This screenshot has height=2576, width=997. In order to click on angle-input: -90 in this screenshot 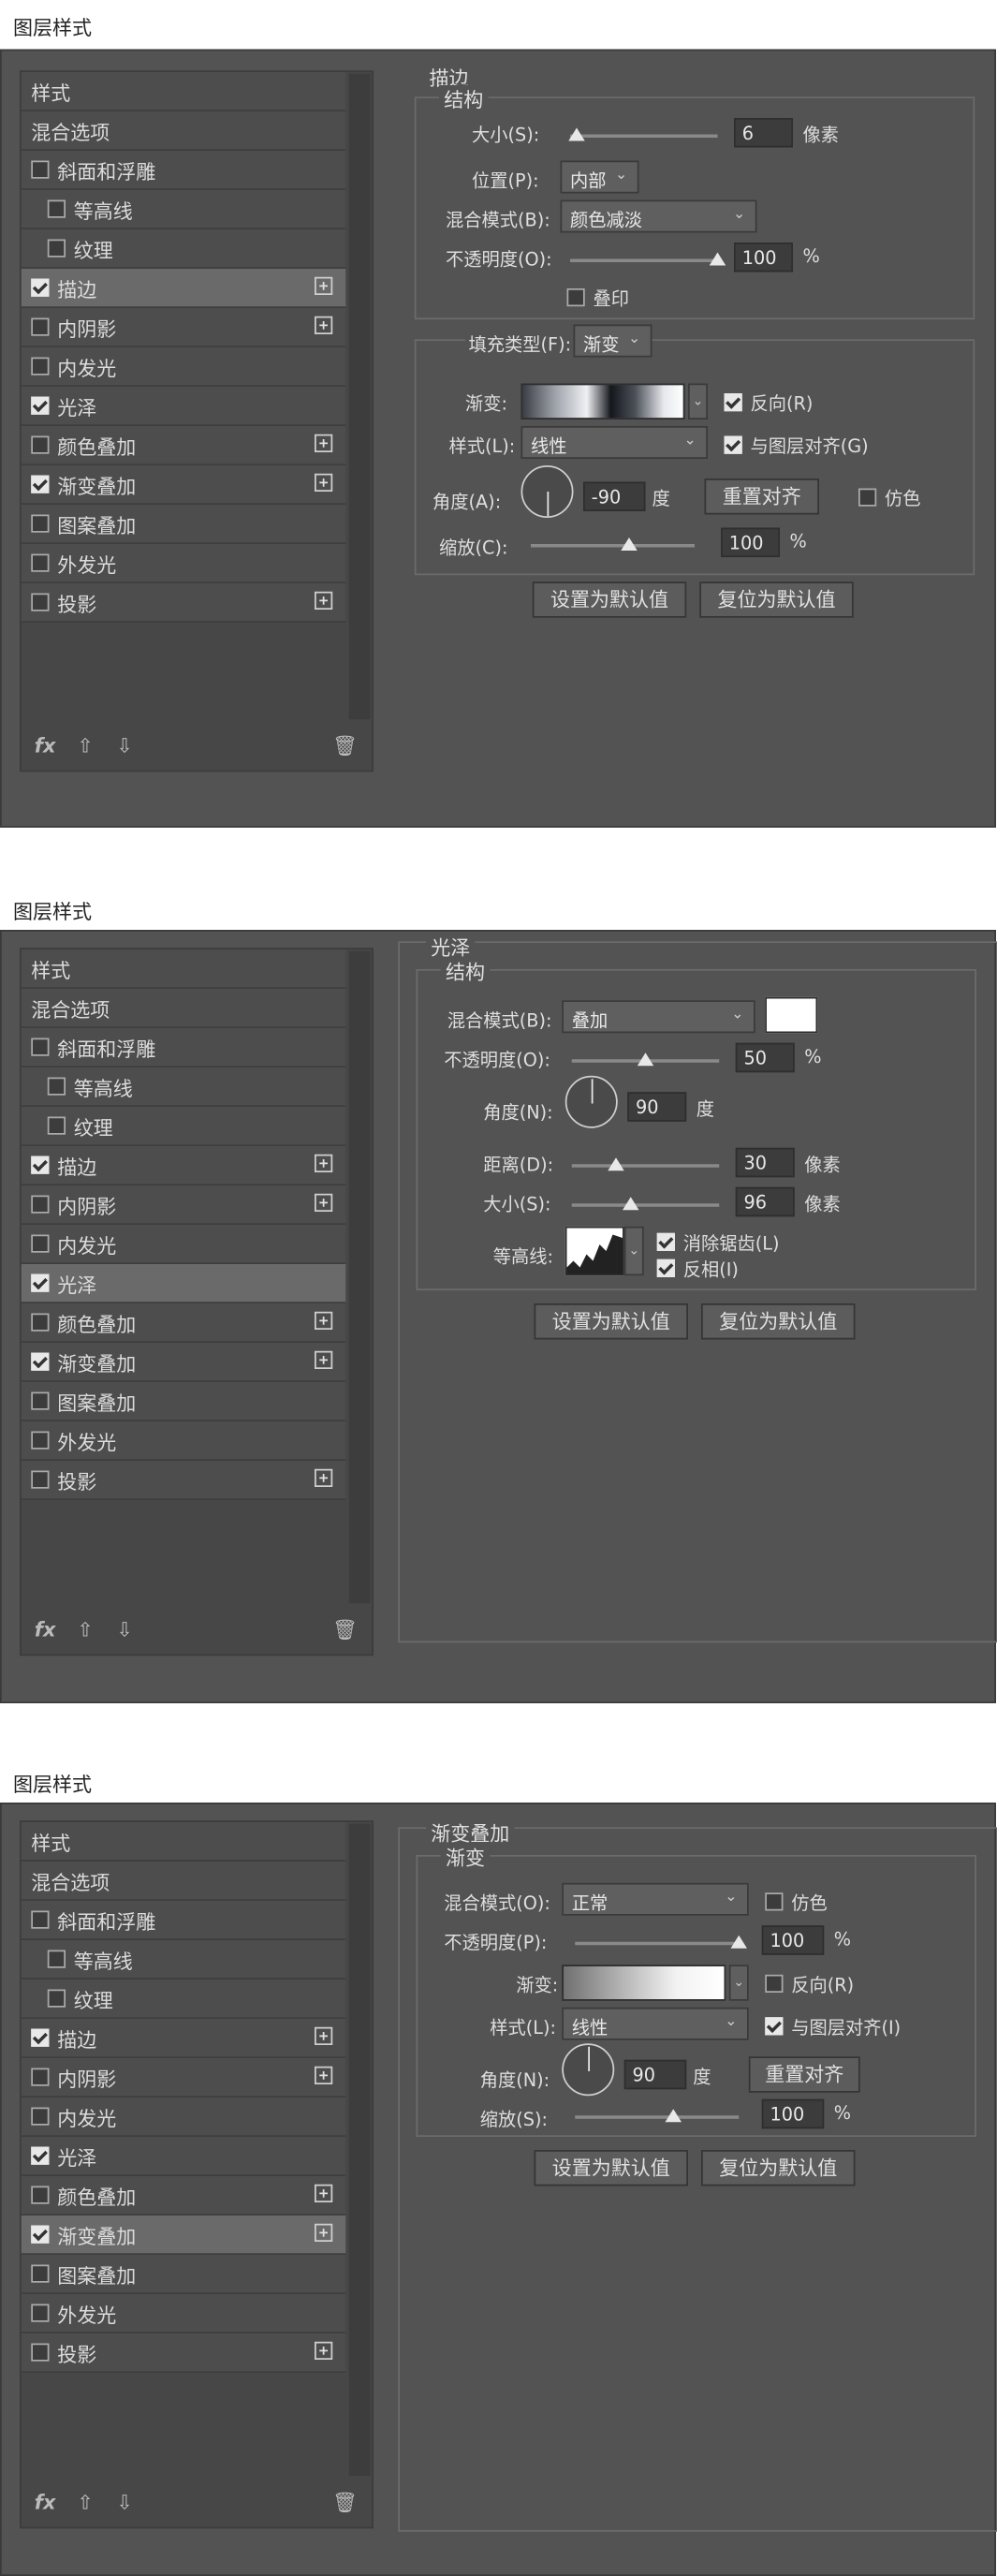, I will do `click(614, 496)`.